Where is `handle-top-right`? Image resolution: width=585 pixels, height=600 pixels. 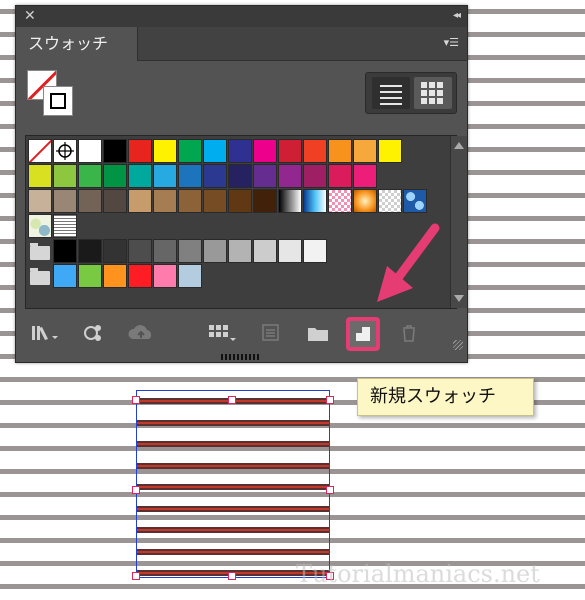 handle-top-right is located at coordinates (330, 400).